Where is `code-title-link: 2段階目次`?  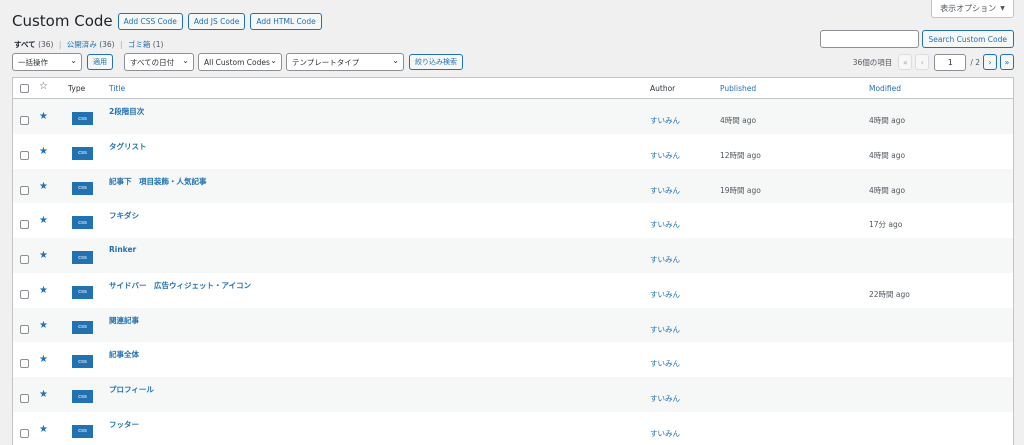
code-title-link: 2段階目次 is located at coordinates (126, 111).